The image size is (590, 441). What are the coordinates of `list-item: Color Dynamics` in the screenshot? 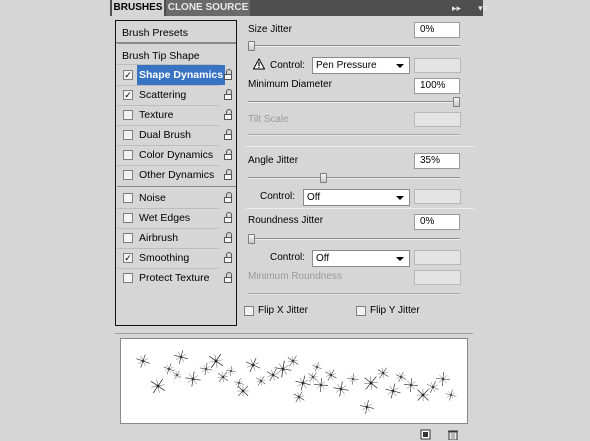 It's located at (176, 155).